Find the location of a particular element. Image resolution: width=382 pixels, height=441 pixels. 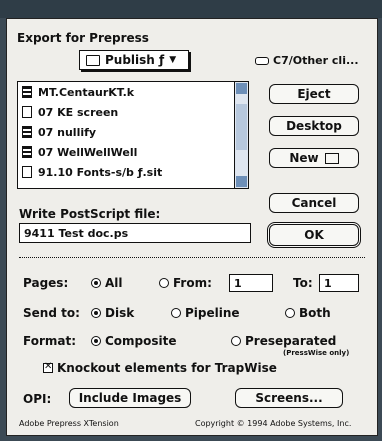

list-item: MT.CentaurKT.k is located at coordinates (78, 92).